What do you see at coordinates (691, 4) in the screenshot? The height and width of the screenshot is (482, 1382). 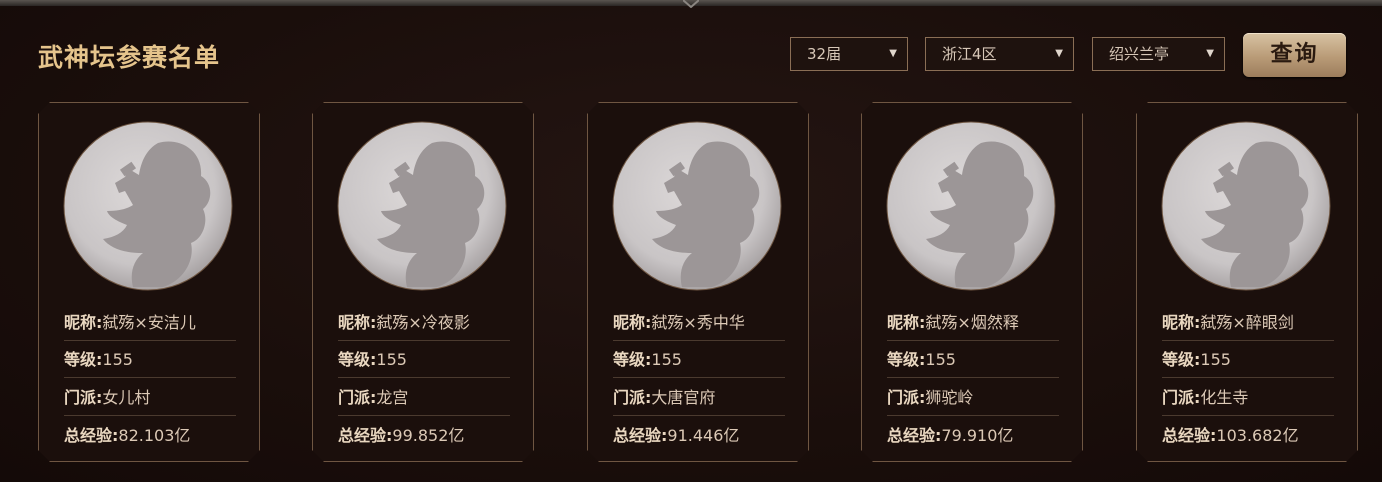 I see `top-notch-ornament` at bounding box center [691, 4].